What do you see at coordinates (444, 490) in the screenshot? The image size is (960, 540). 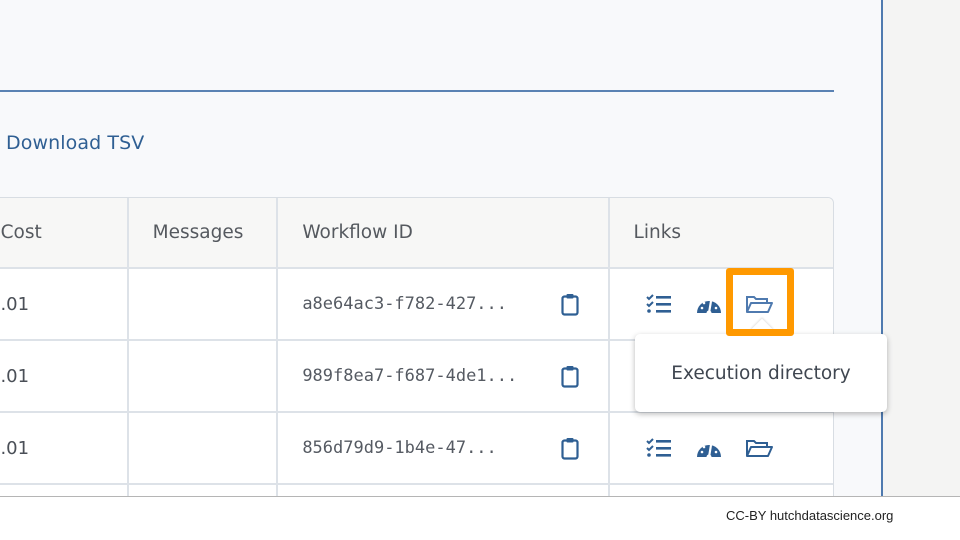 I see `workflow-id-cell` at bounding box center [444, 490].